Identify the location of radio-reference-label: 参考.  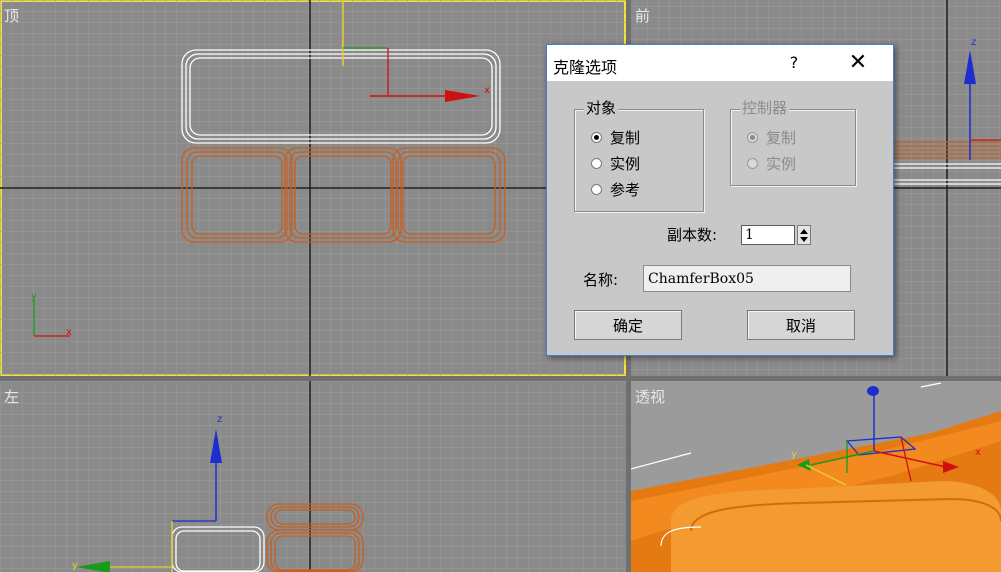
(625, 189).